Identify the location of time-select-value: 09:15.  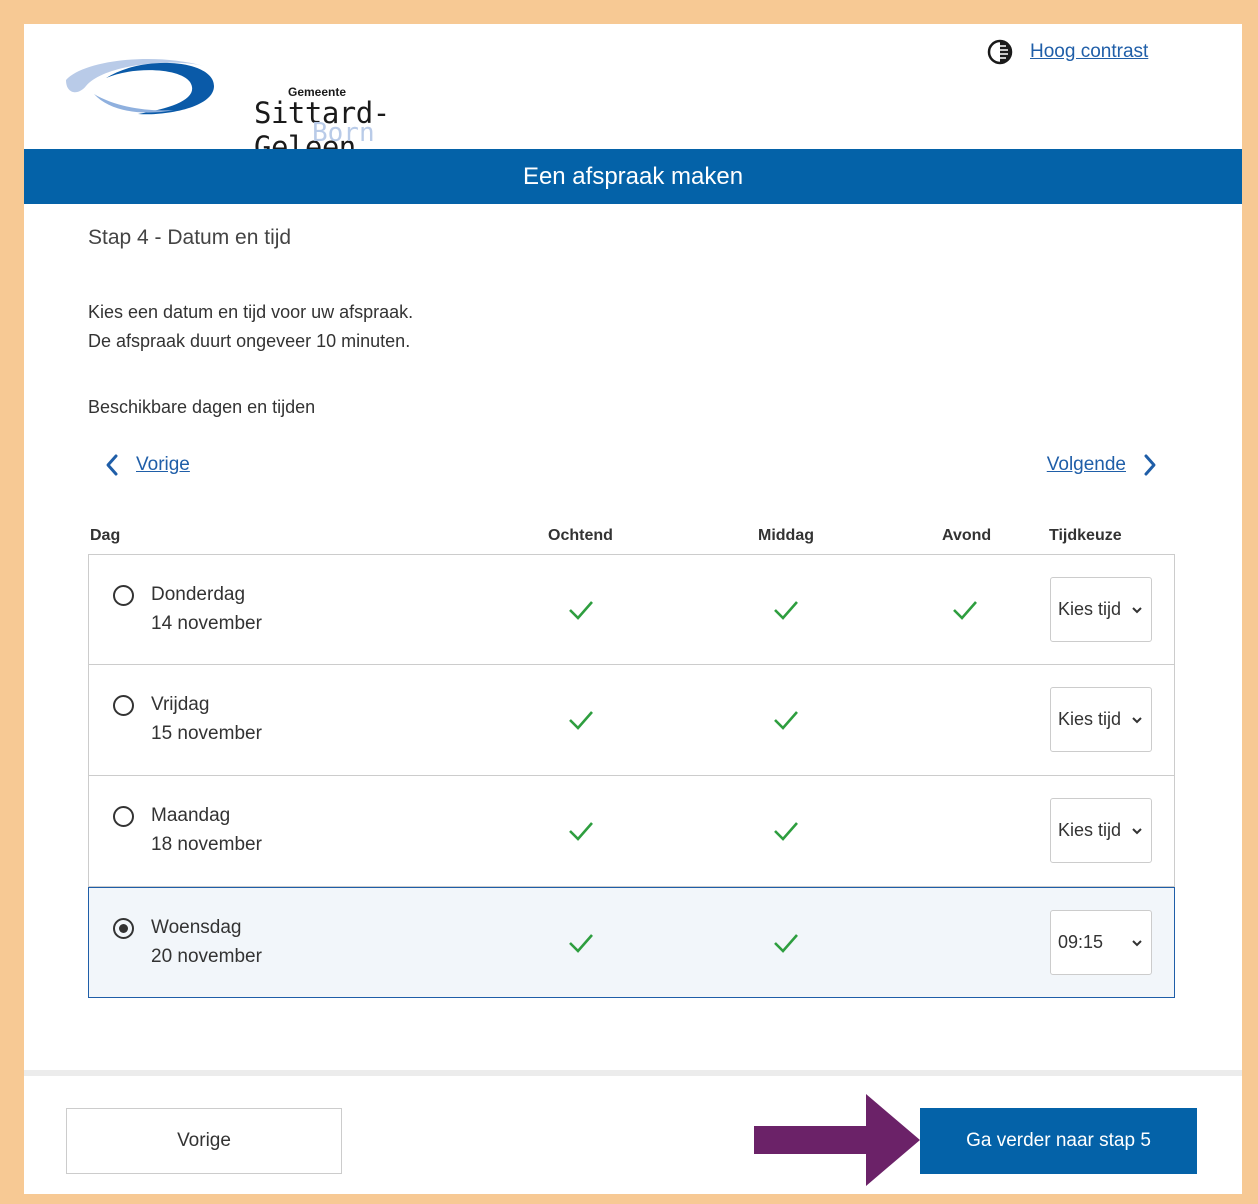
(1081, 942).